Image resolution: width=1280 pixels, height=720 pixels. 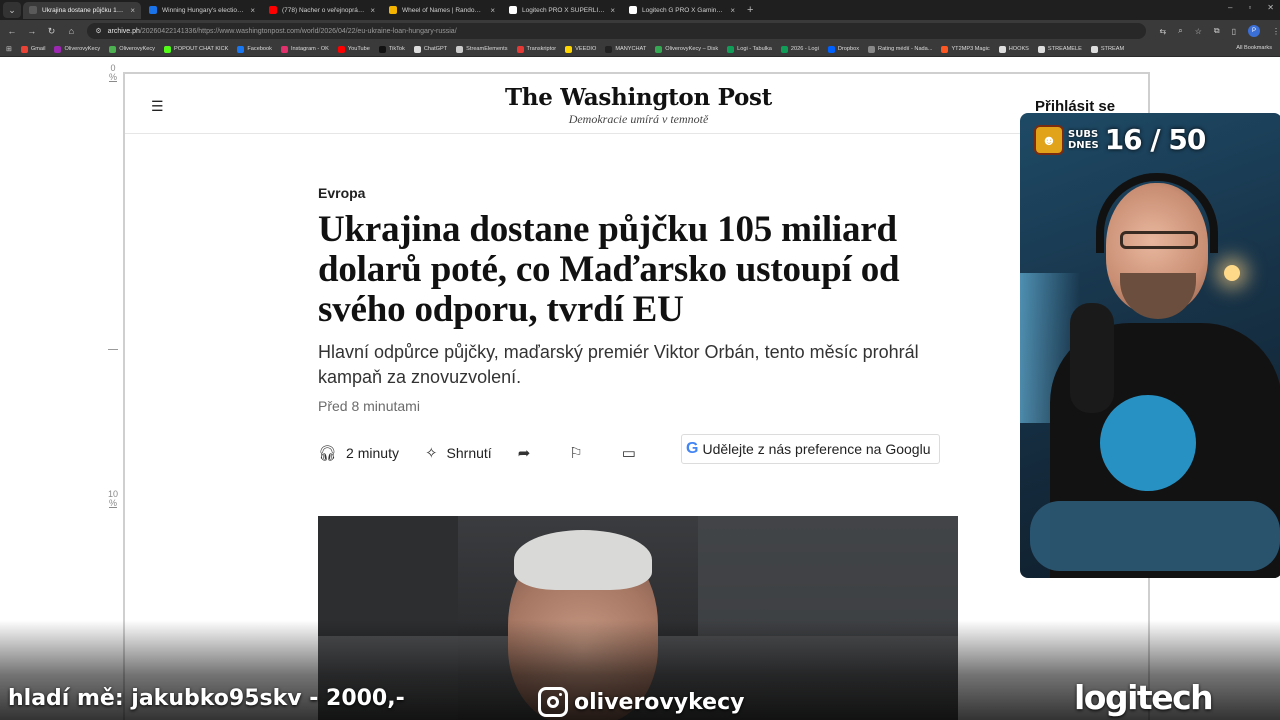 I want to click on profile-avatar: P, so click(x=1254, y=31).